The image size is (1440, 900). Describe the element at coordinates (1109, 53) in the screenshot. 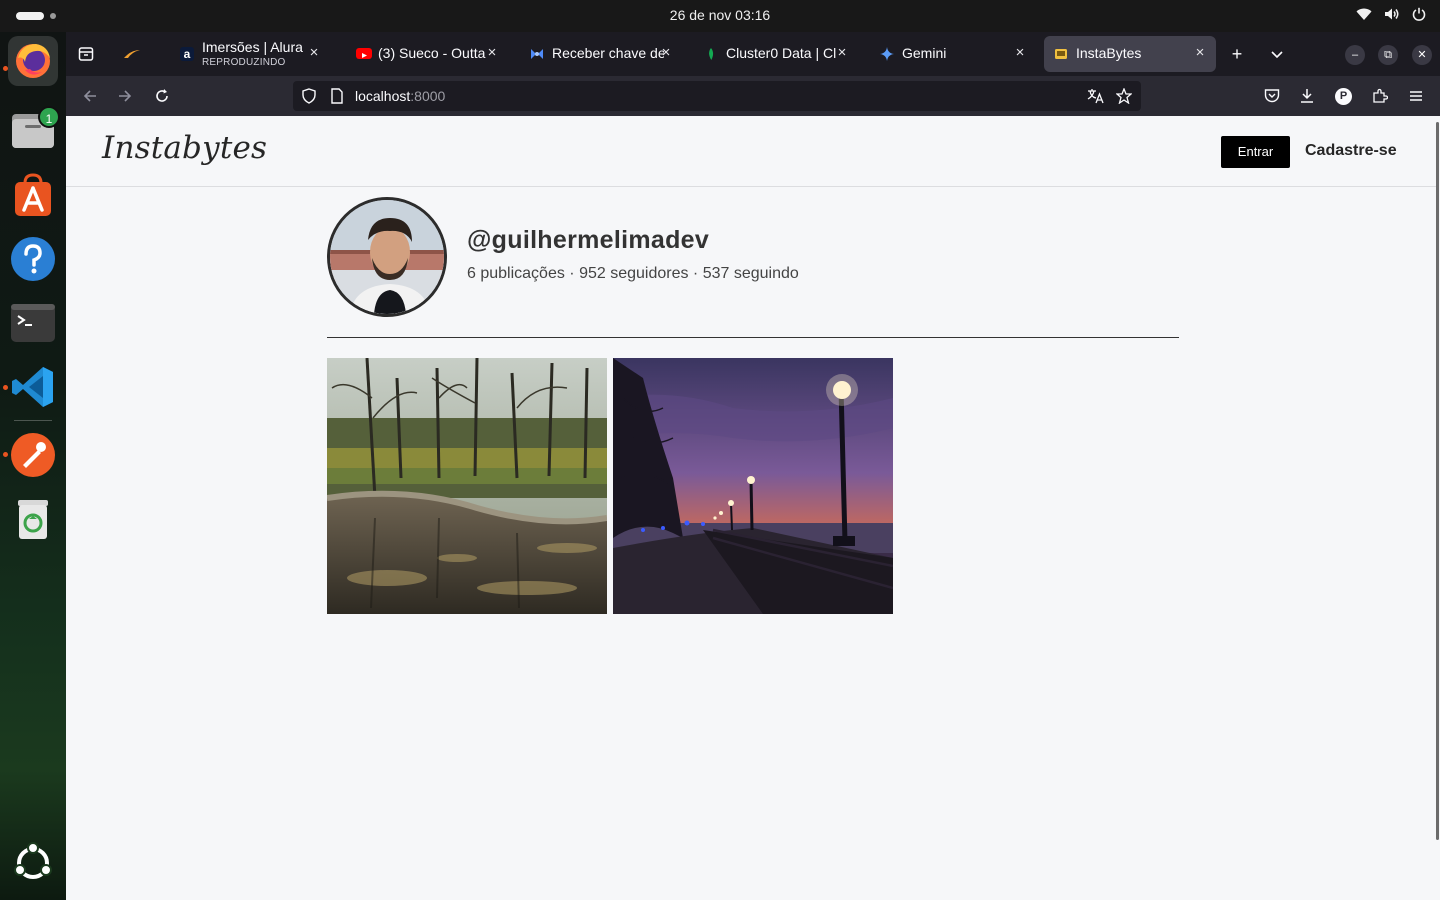

I see `tab-title: InstaBytes` at that location.